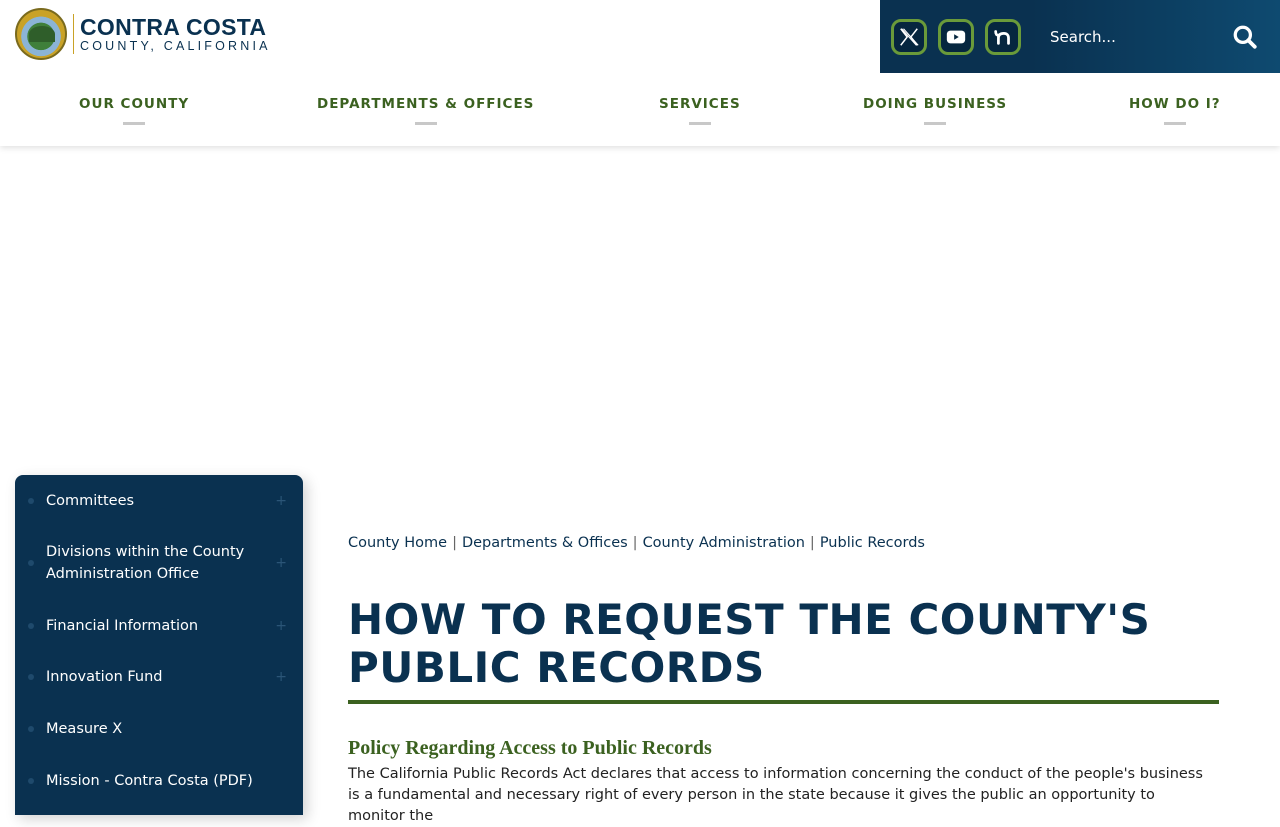  What do you see at coordinates (90, 501) in the screenshot?
I see `sidebar-item-label: Committees` at bounding box center [90, 501].